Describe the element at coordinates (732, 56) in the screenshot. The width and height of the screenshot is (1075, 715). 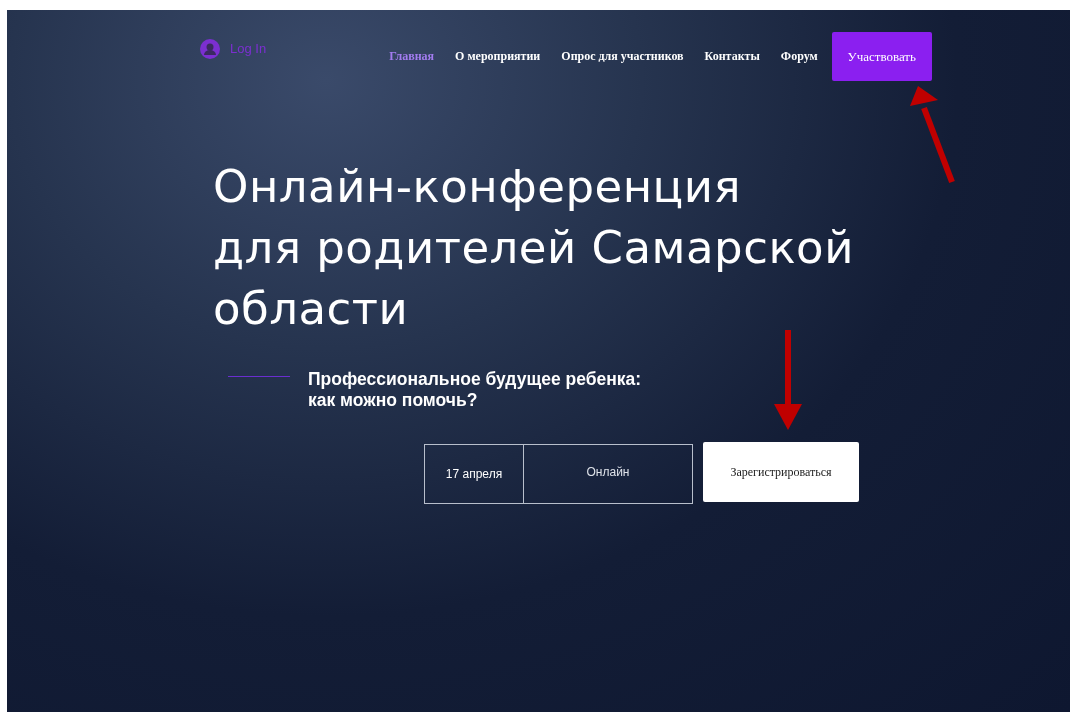
I see `nav-link: Контакты` at that location.